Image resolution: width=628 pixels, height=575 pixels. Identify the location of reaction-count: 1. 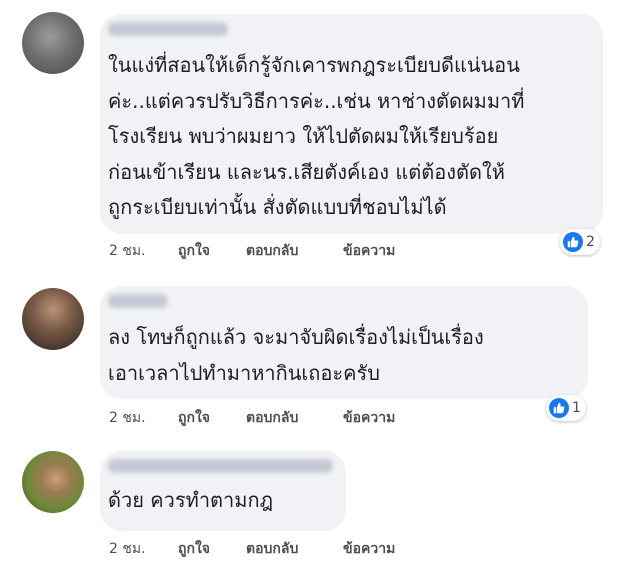
(576, 408).